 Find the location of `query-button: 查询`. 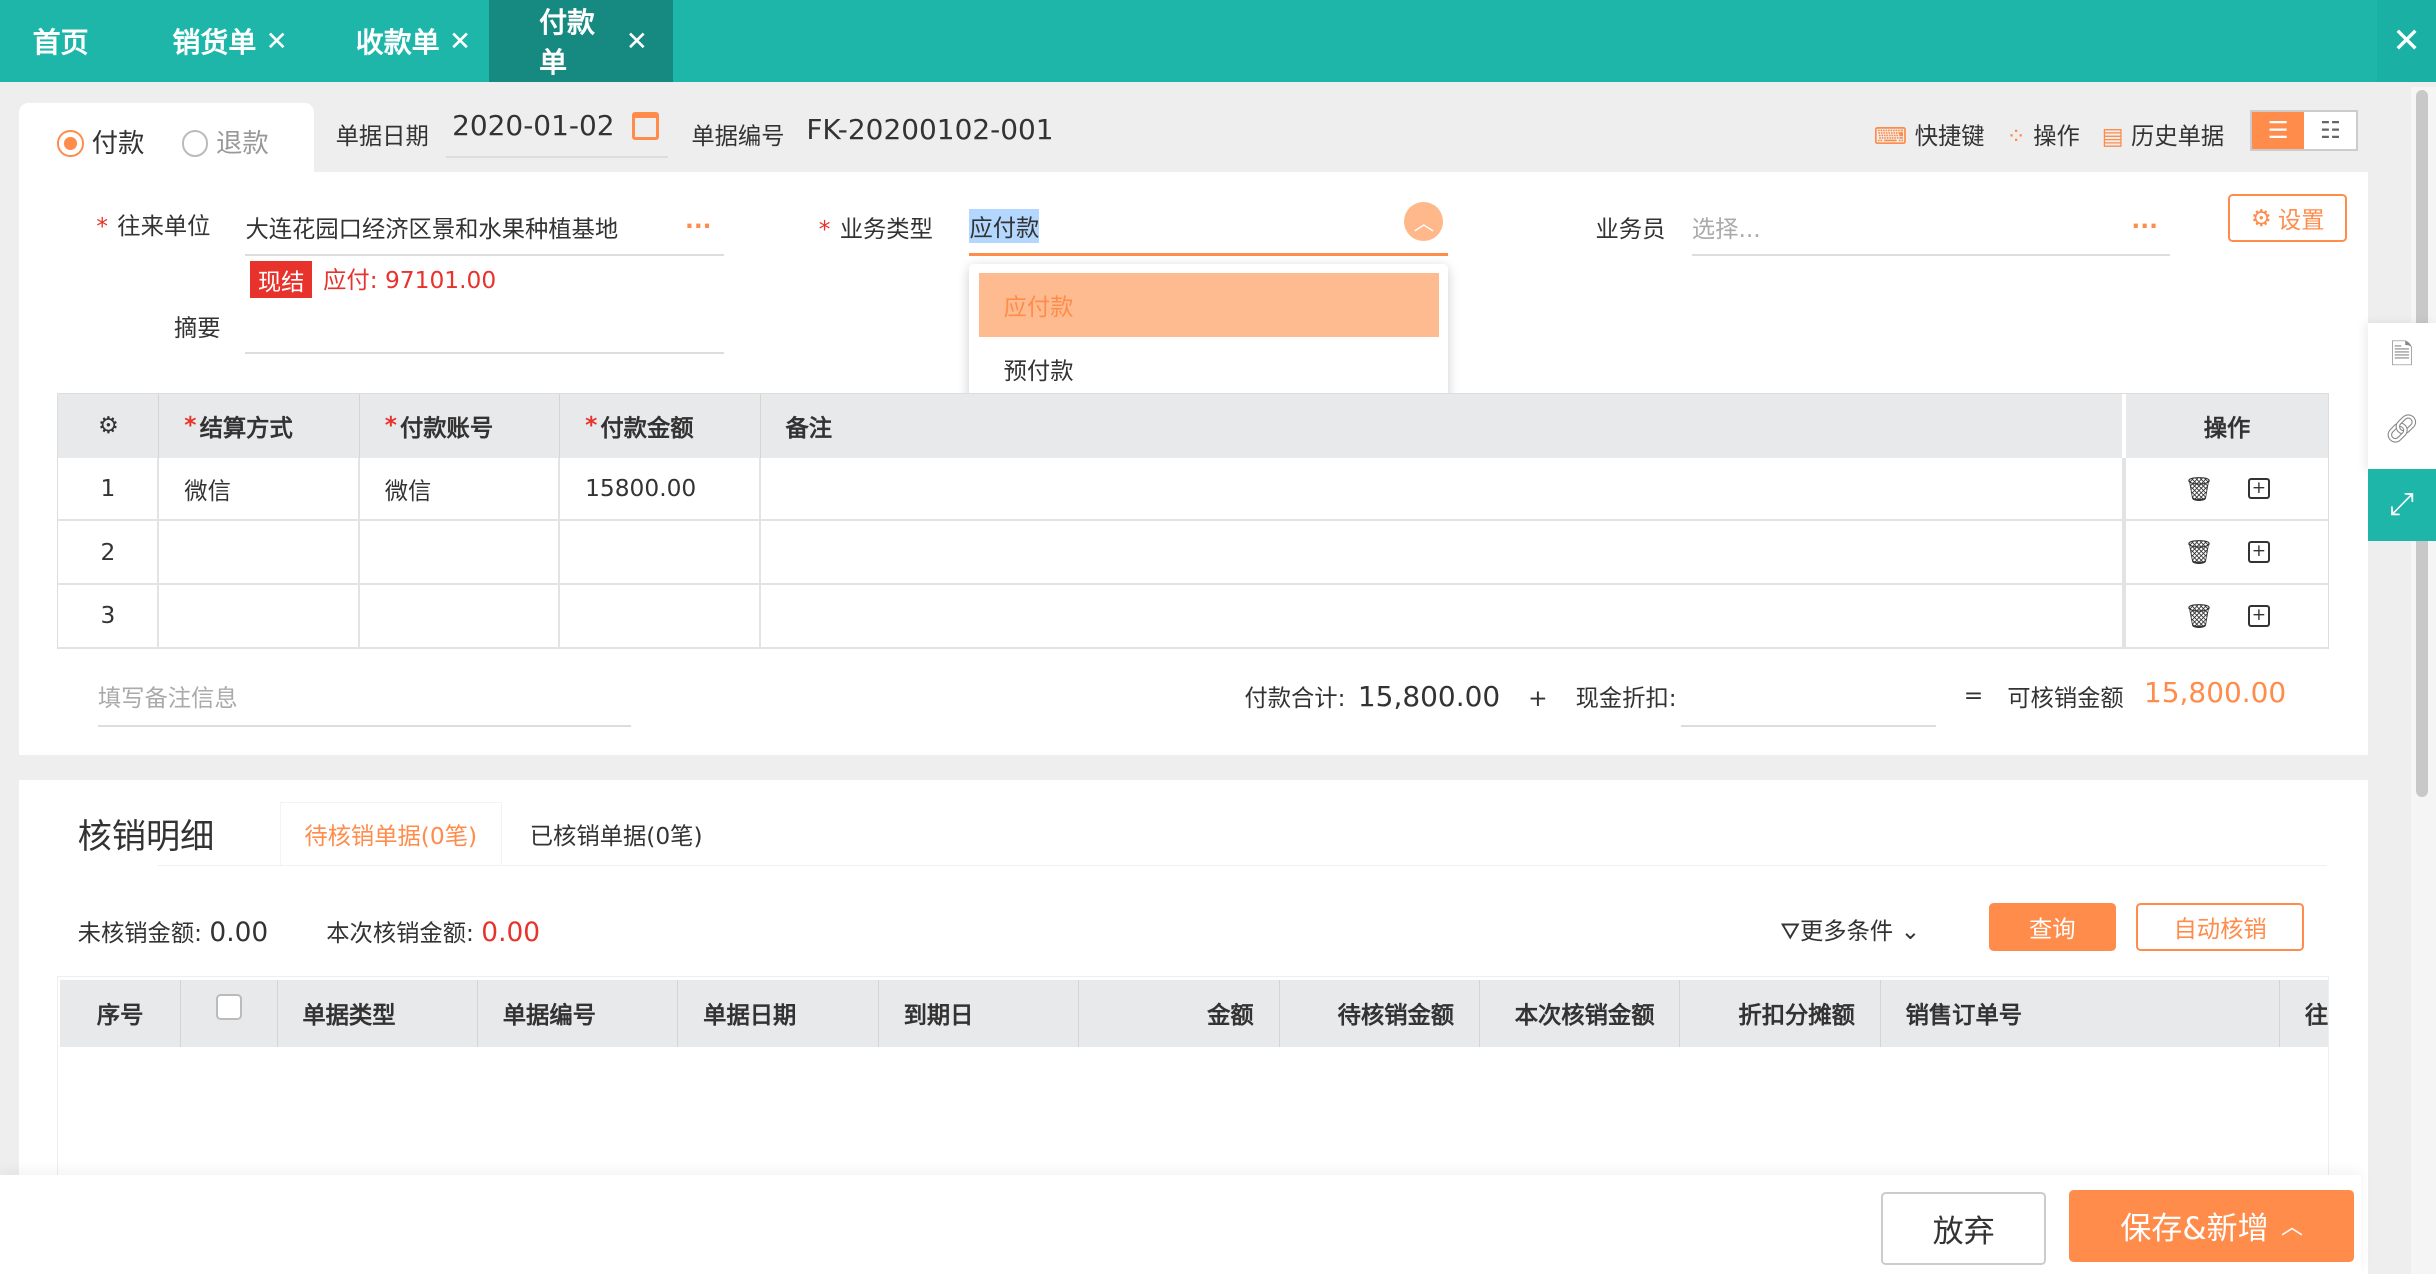

query-button: 查询 is located at coordinates (2052, 926).